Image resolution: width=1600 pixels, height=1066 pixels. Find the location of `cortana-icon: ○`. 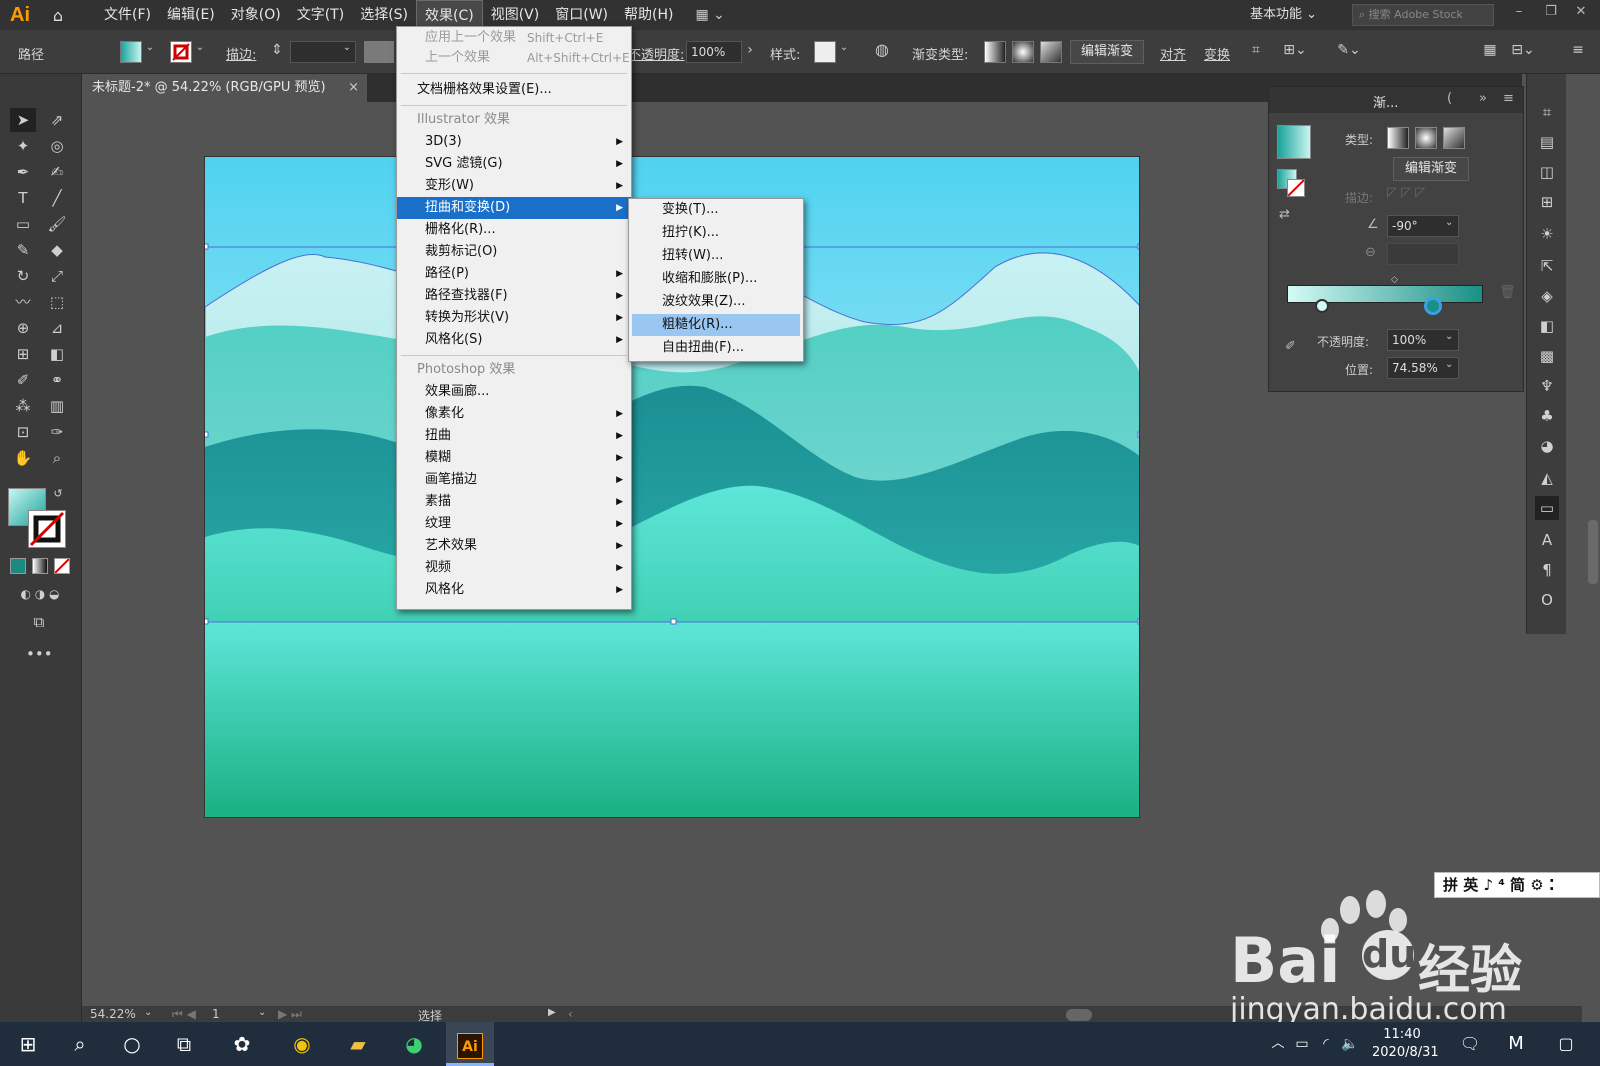

cortana-icon: ○ is located at coordinates (132, 1044).